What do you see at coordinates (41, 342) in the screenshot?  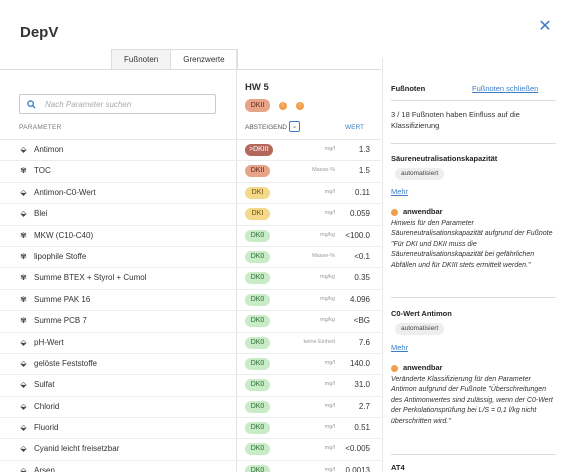 I see `parameter-name: ⬙ pH-Wert` at bounding box center [41, 342].